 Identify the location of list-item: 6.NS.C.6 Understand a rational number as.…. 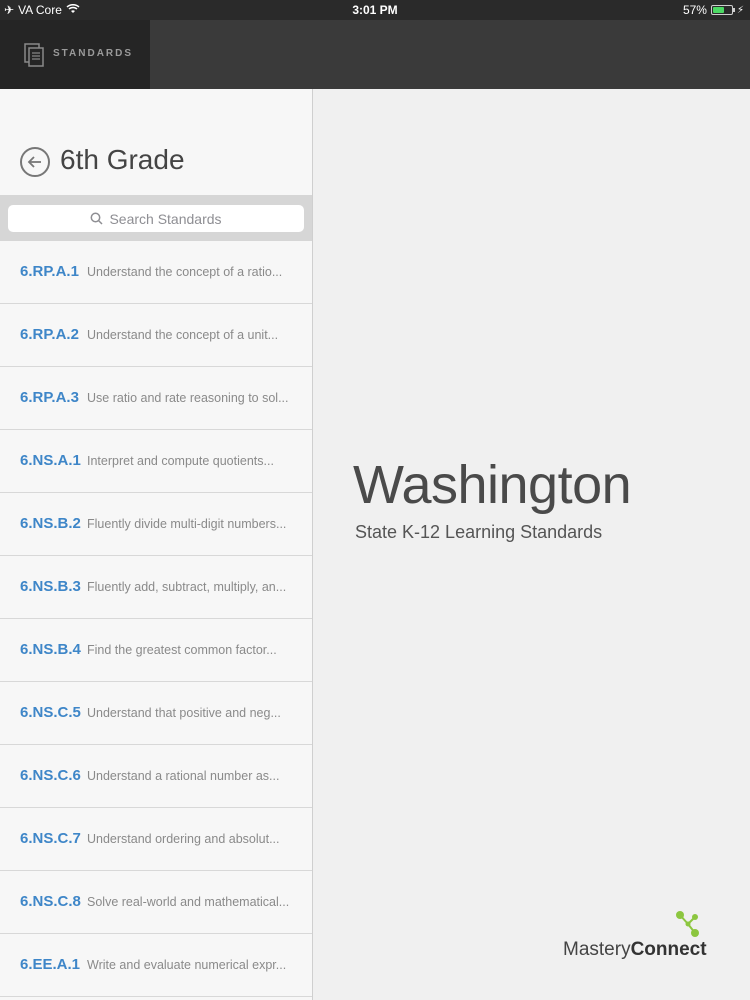
(156, 776).